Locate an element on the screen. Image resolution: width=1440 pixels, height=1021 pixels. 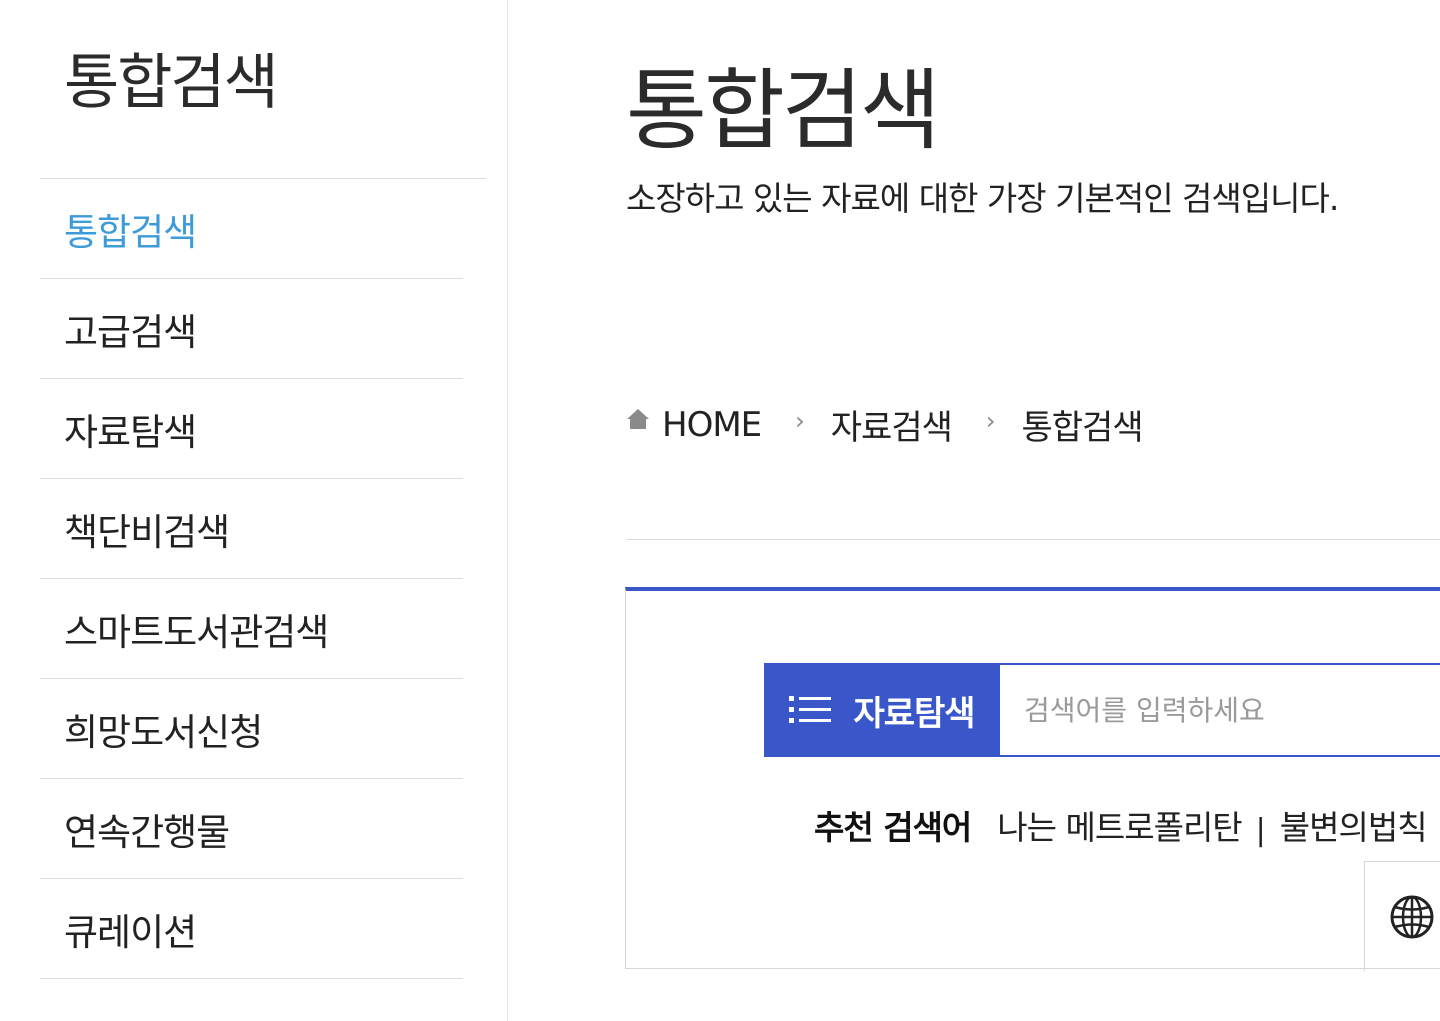
search-category-label: 자료탐색 is located at coordinates (914, 713).